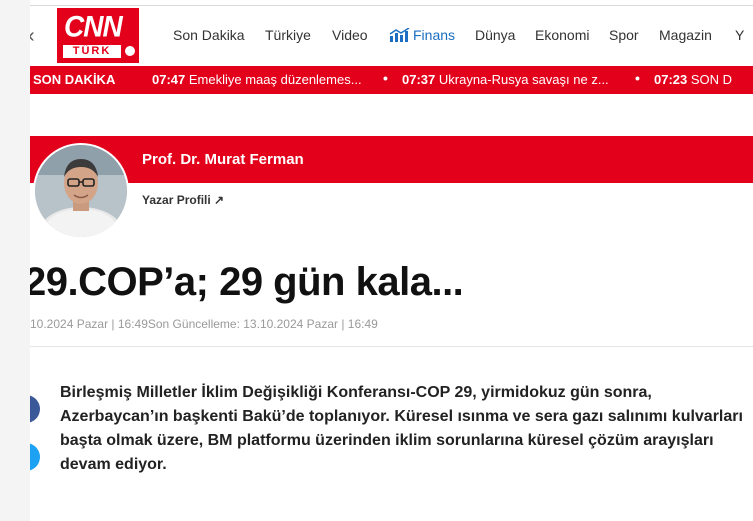 This screenshot has width=753, height=521. Describe the element at coordinates (685, 35) in the screenshot. I see `nav-item-magazin: Magazin` at that location.